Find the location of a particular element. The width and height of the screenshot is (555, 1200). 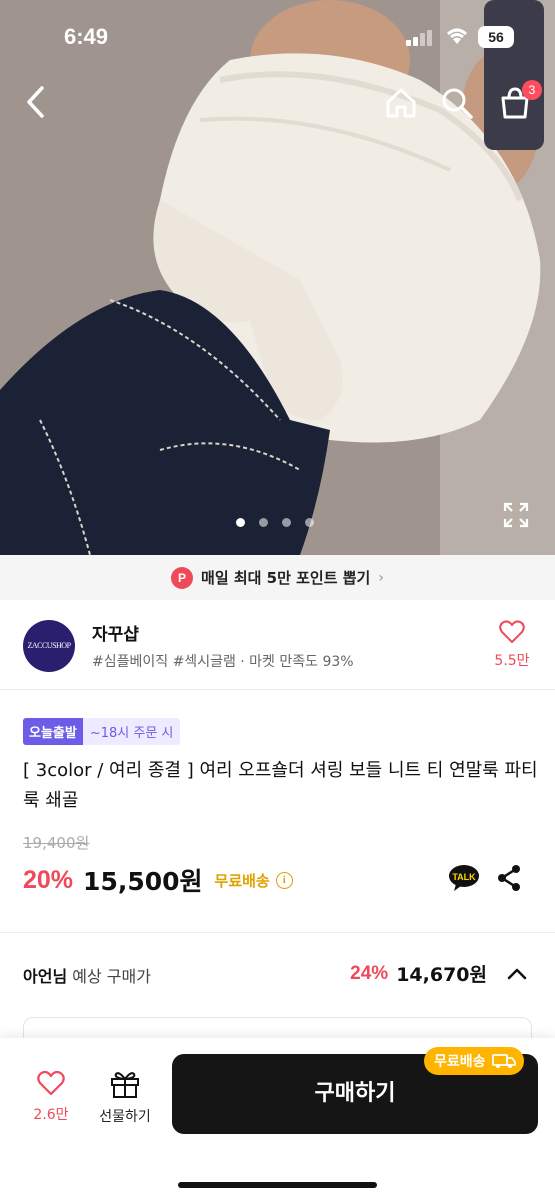

shop-tags: #심플베이직 #섹시글램 · 마켓 만족도 93% is located at coordinates (223, 662).